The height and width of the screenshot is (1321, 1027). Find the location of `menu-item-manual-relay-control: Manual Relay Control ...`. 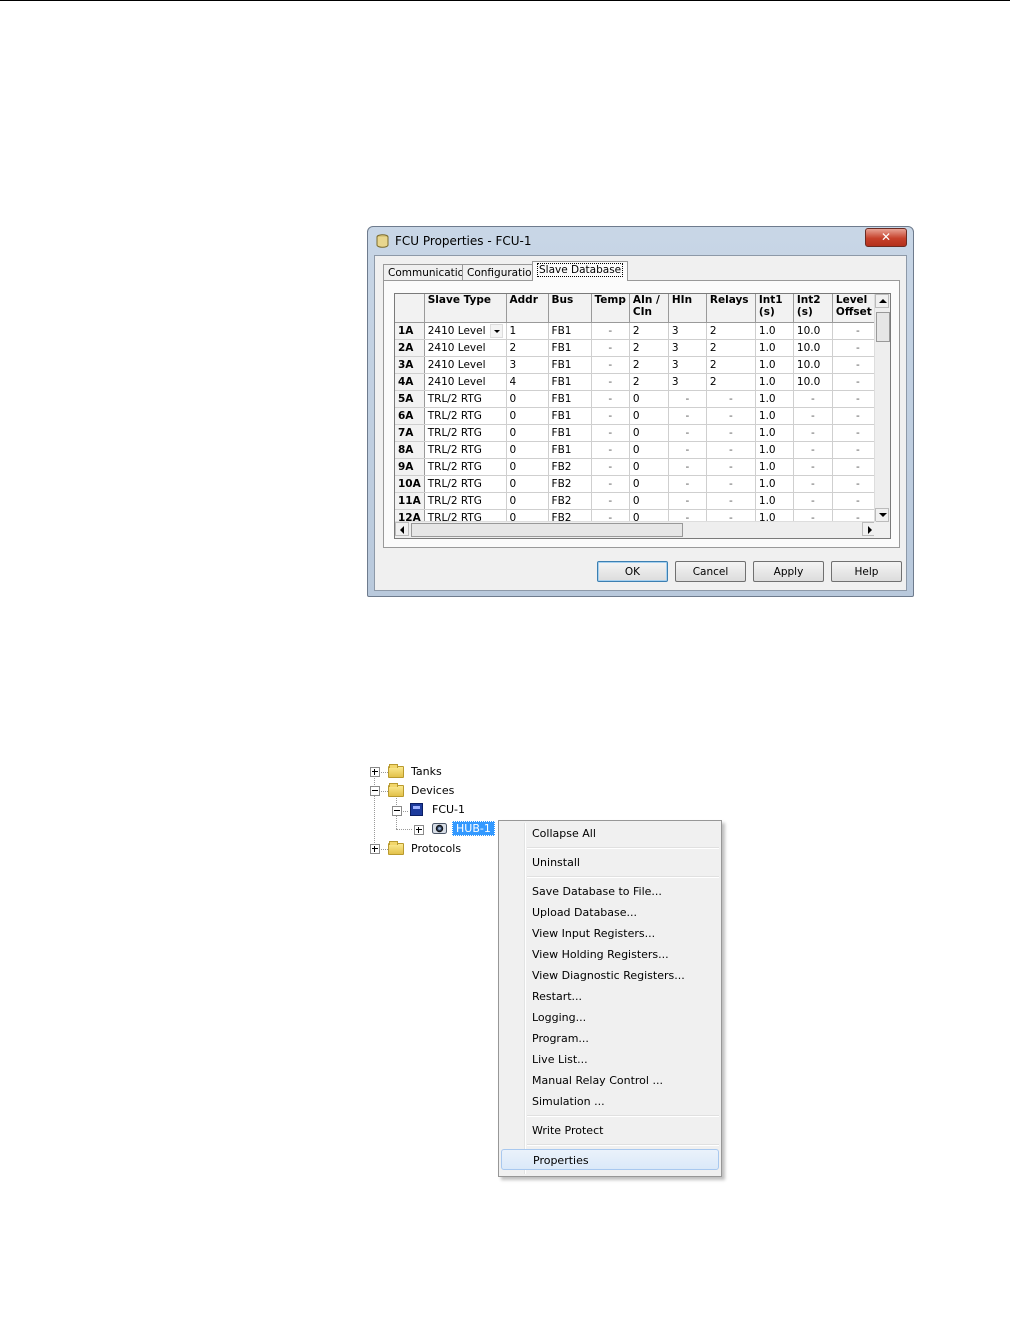

menu-item-manual-relay-control: Manual Relay Control ... is located at coordinates (610, 1080).